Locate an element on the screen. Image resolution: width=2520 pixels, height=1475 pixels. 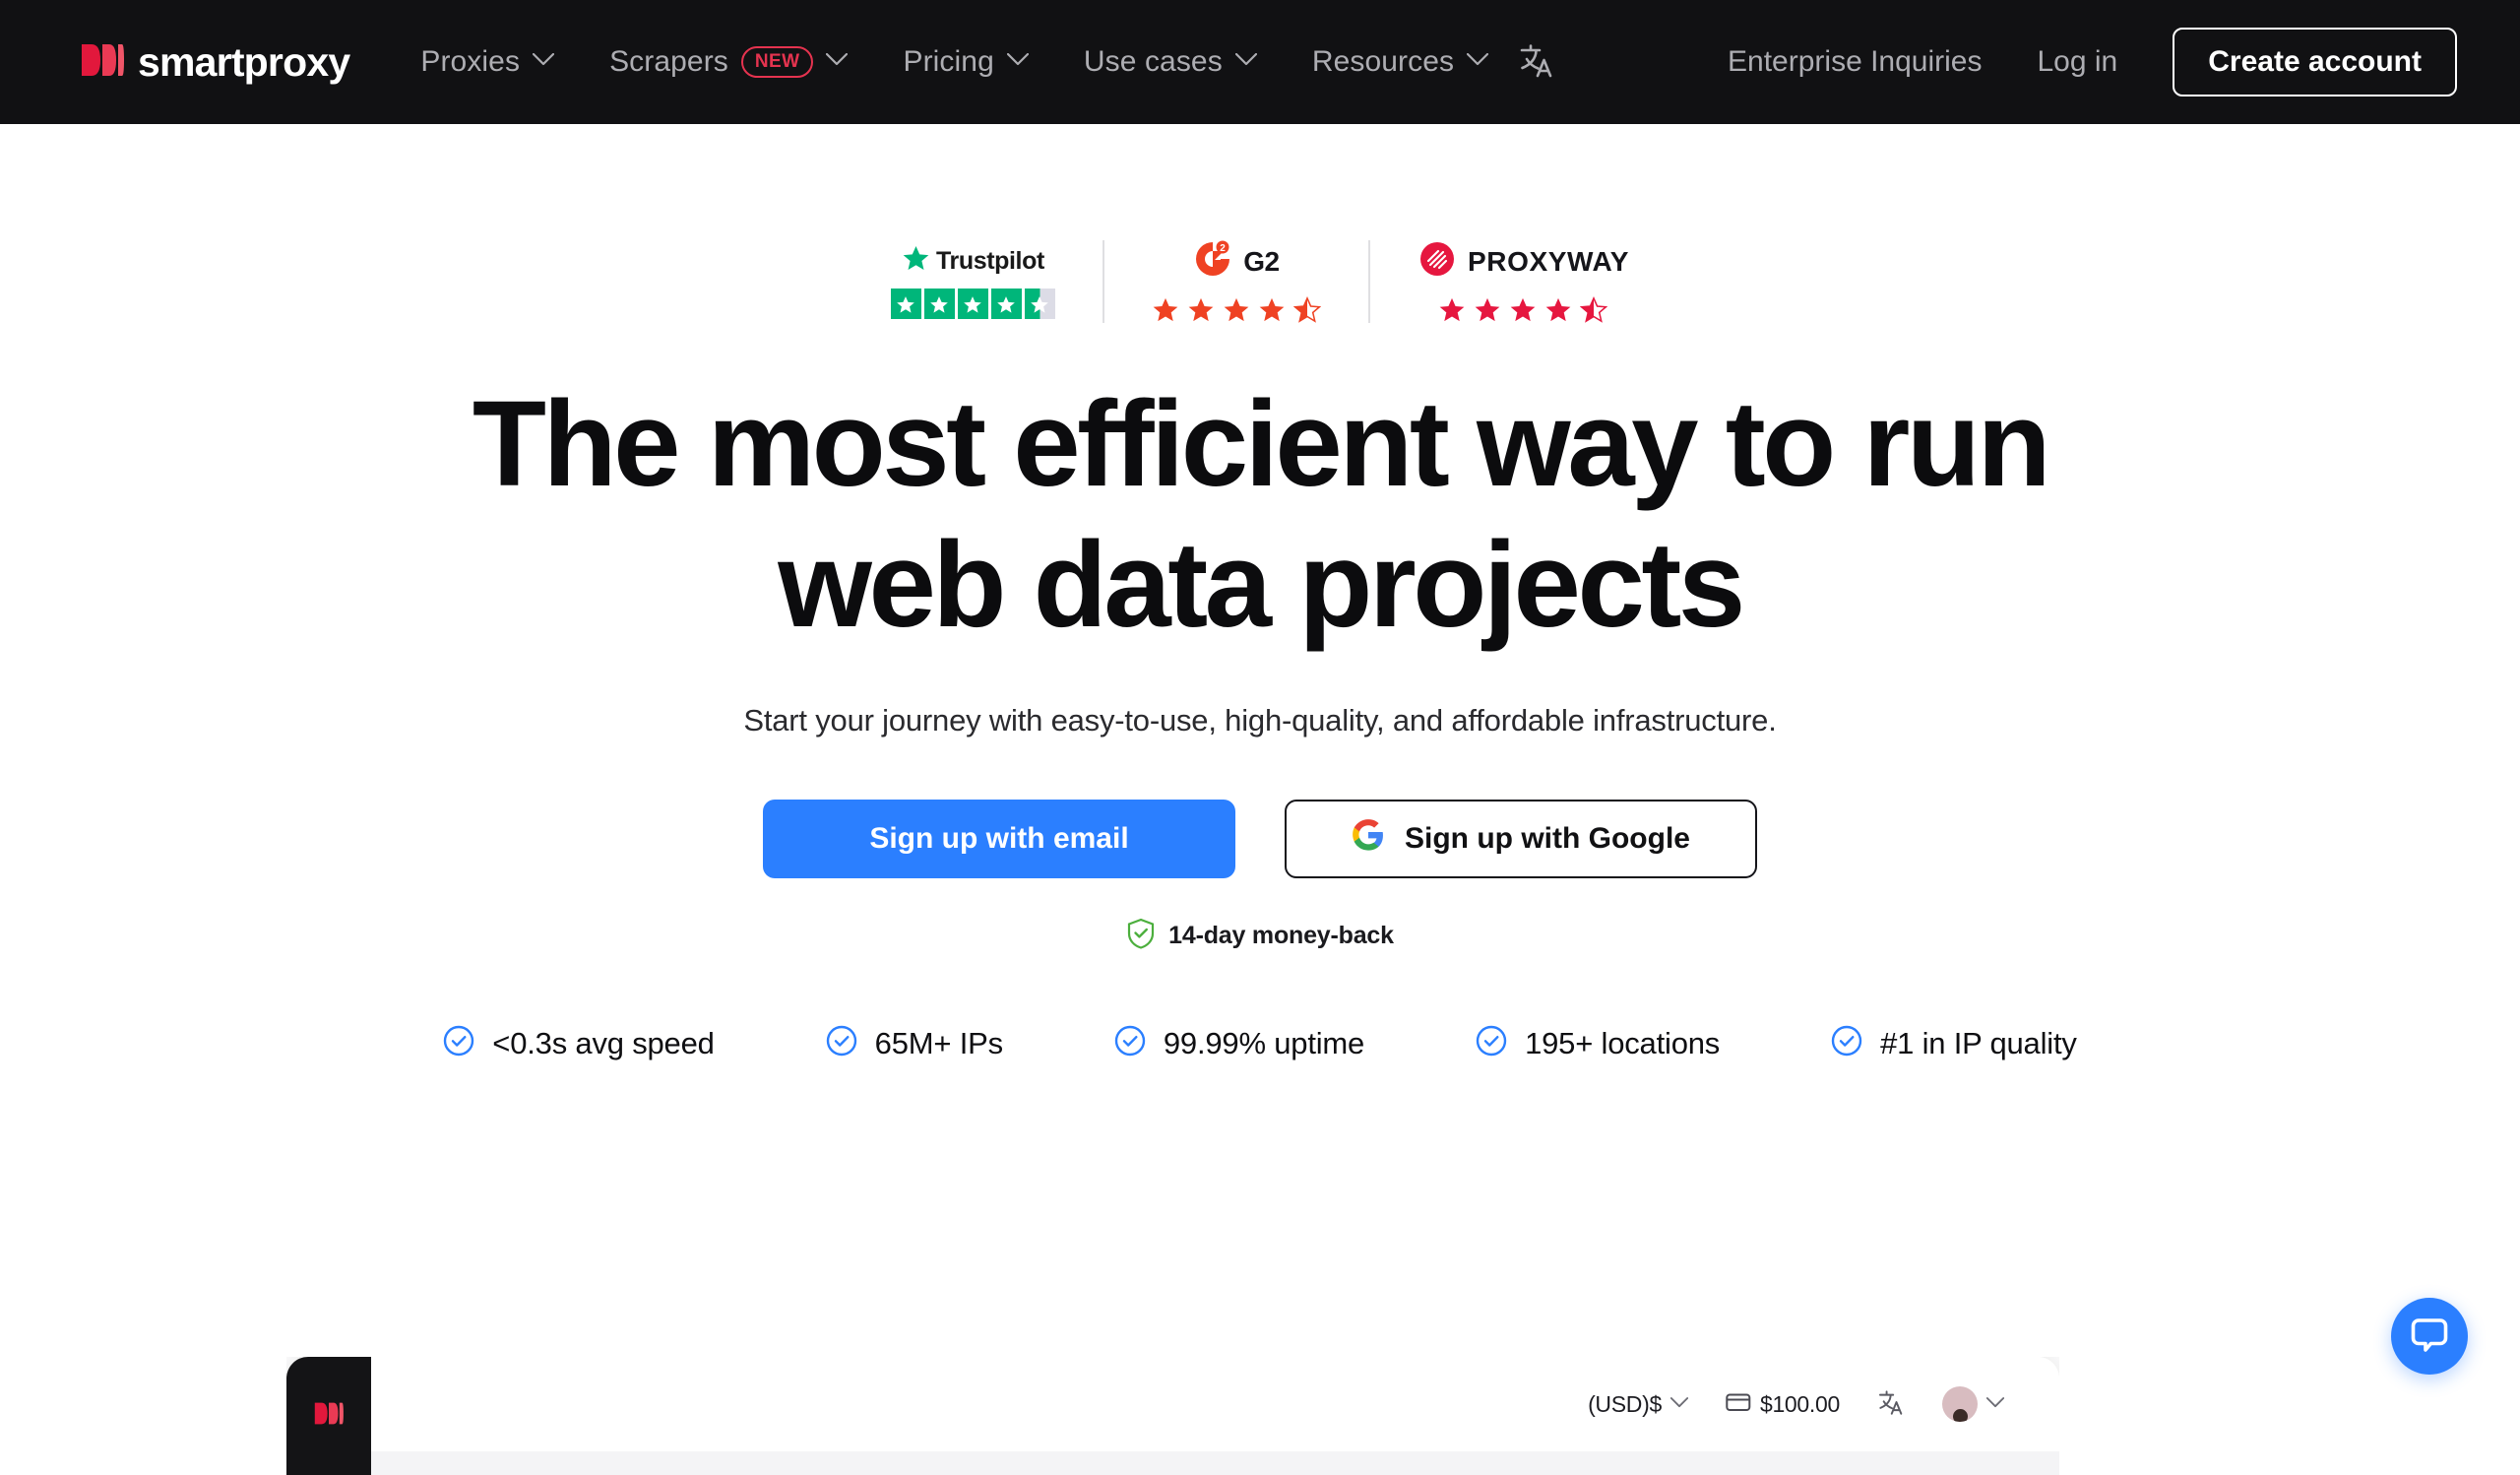
sign-up-with-email-button: Sign up with email is located at coordinates (999, 839).